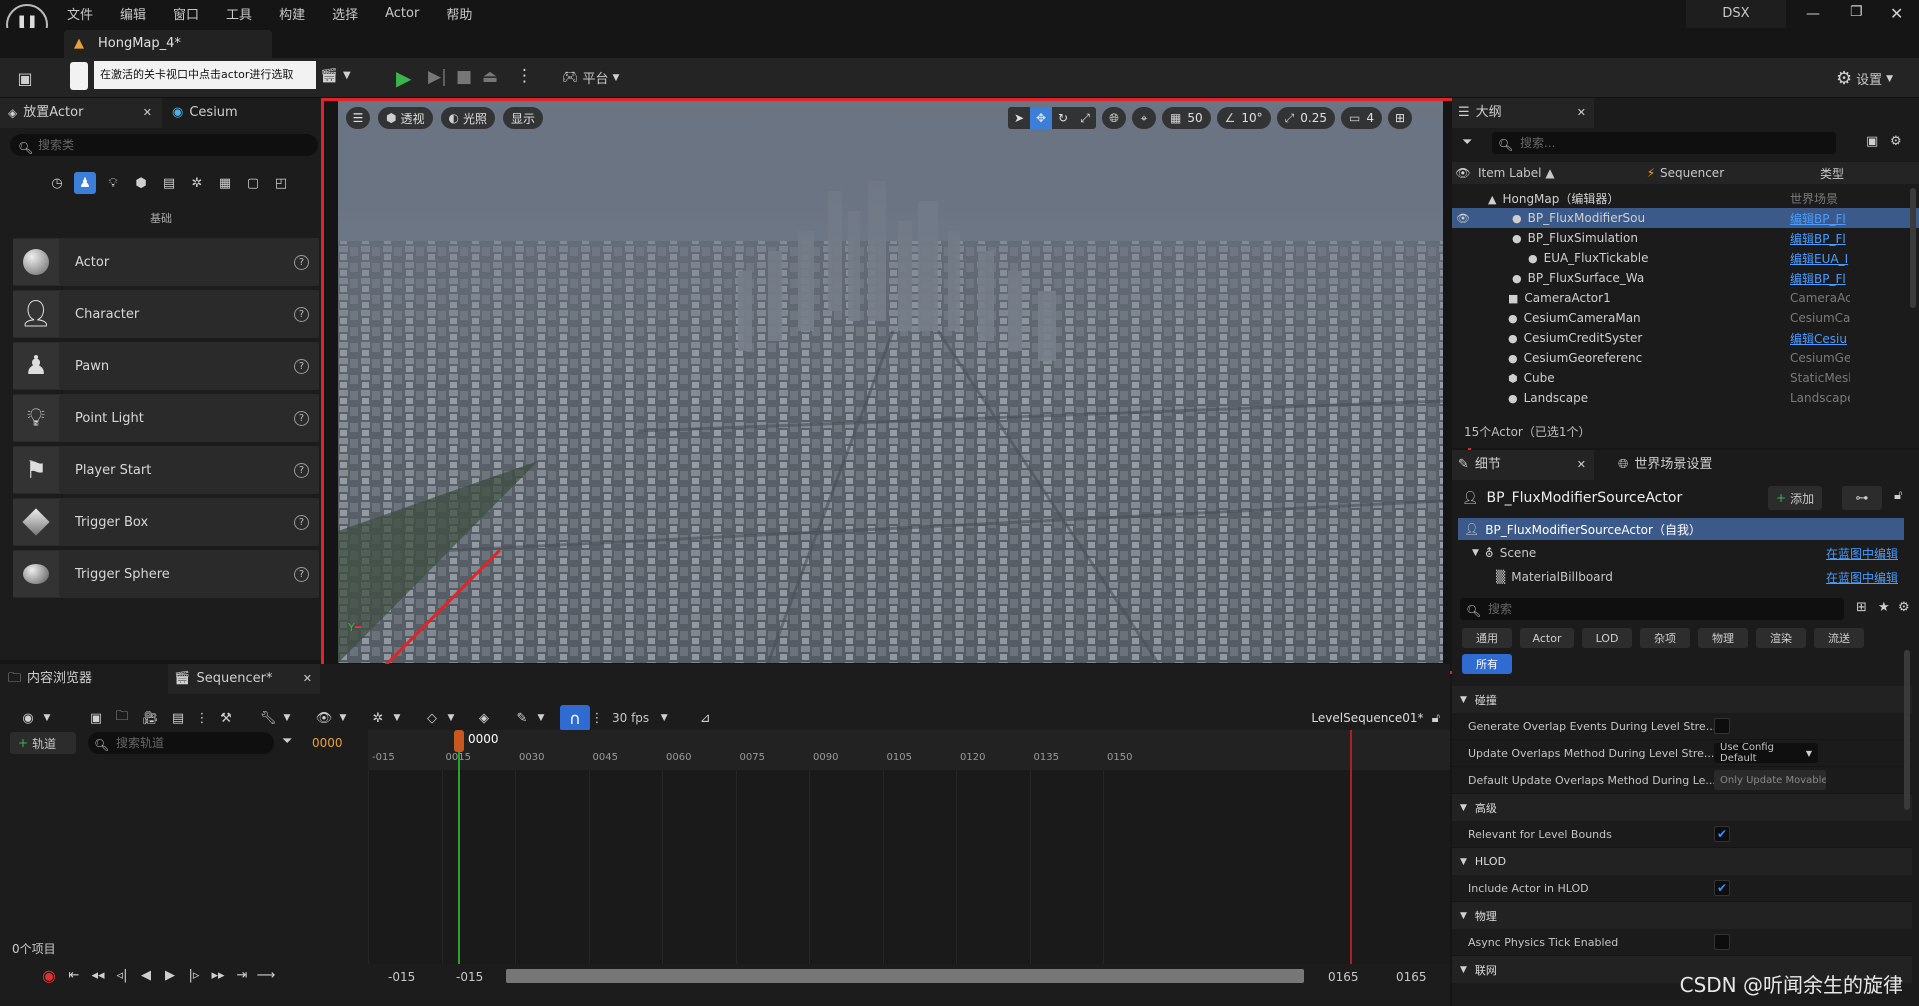  I want to click on prev-frame-icon: ◃|, so click(122, 975).